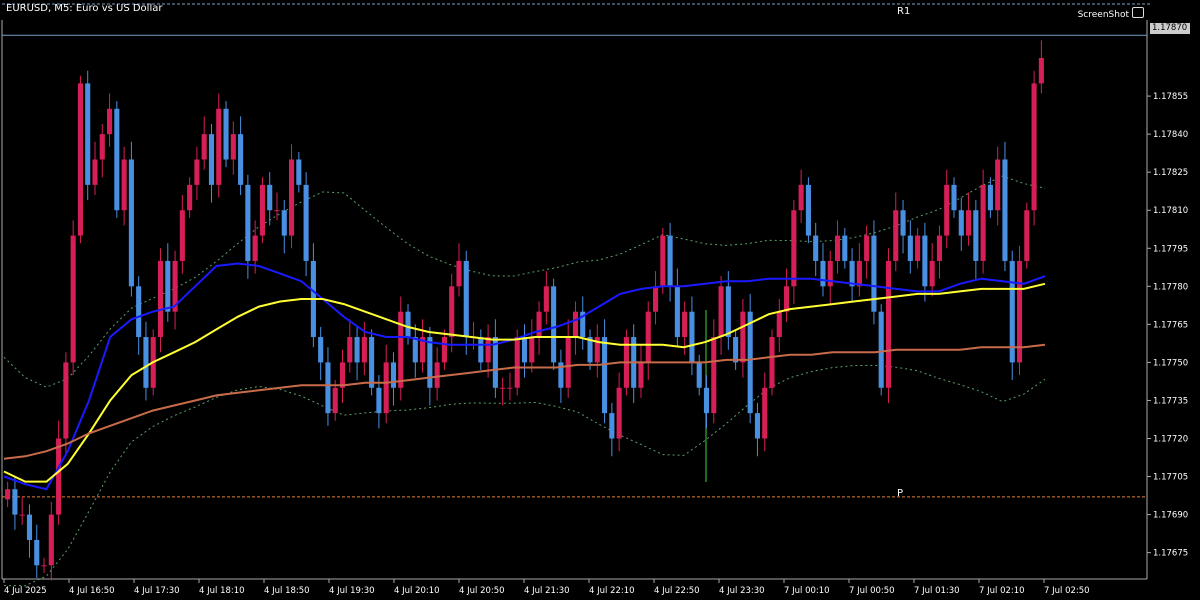 This screenshot has height=600, width=1200. I want to click on y-tick-label: 1.17765, so click(1170, 325).